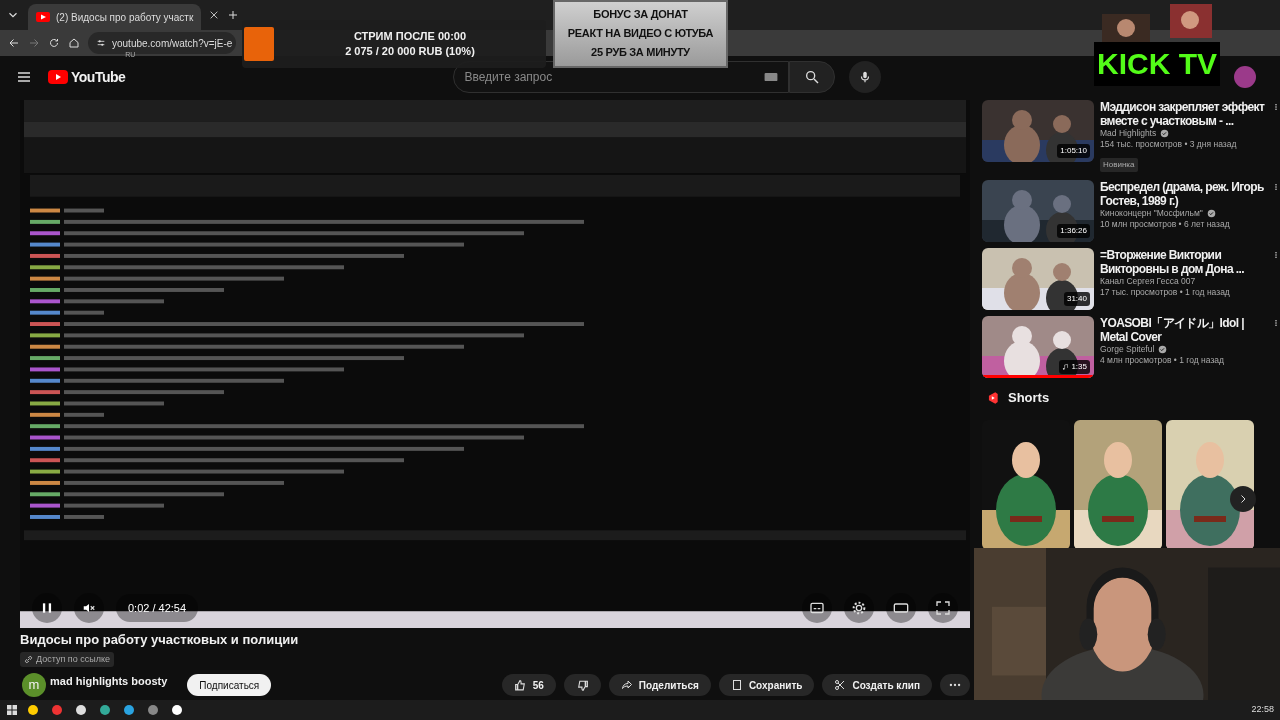 This screenshot has width=1280, height=720. I want to click on goal-title: СТРИМ ПОСЛЕ 00:00, so click(410, 36).